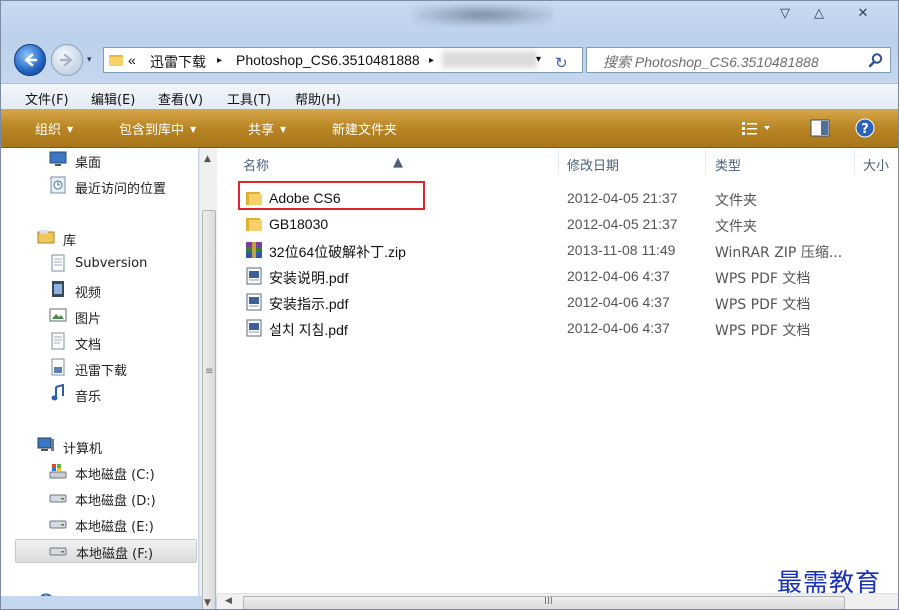  Describe the element at coordinates (711, 62) in the screenshot. I see `search-placeholder: 搜索 Photoshop_CS6.3510481888` at that location.